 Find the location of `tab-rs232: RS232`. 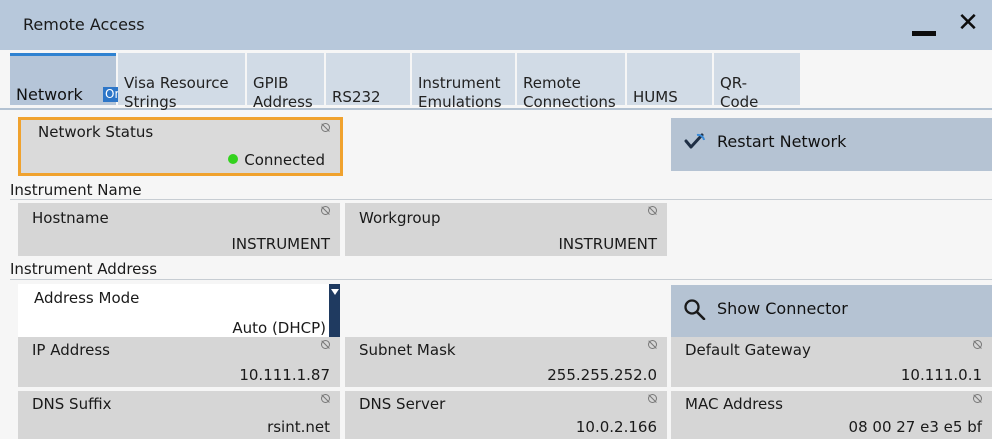

tab-rs232: RS232 is located at coordinates (368, 79).